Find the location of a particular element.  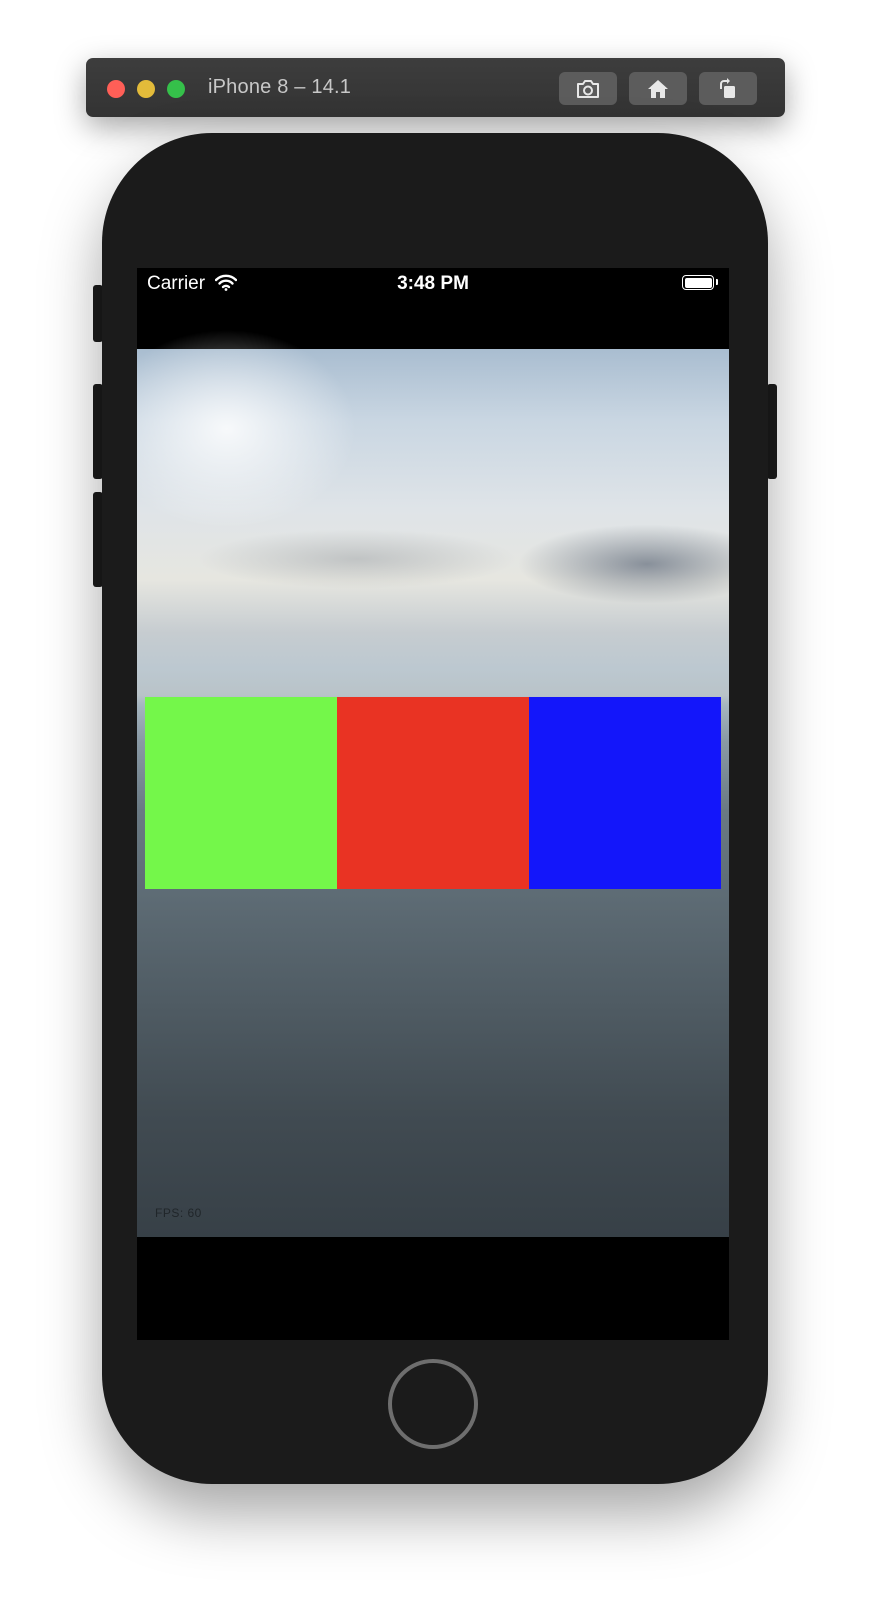

home-button-toolbar is located at coordinates (658, 88).